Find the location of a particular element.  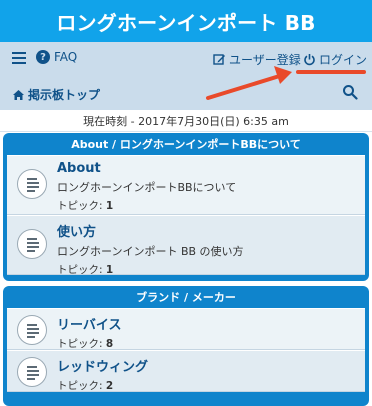

site-title: ロングホーンインポート BB is located at coordinates (185, 21).